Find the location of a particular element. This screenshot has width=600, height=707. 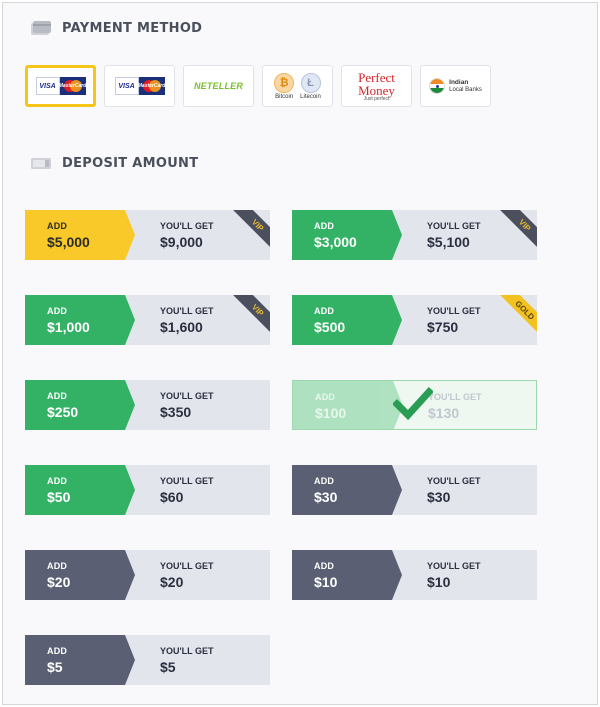

add-amount: $5 is located at coordinates (55, 667).